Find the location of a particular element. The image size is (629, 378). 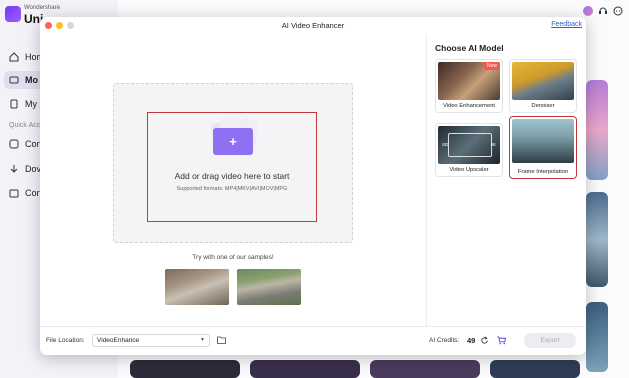

model-denoiser: Denoiser is located at coordinates (543, 86).